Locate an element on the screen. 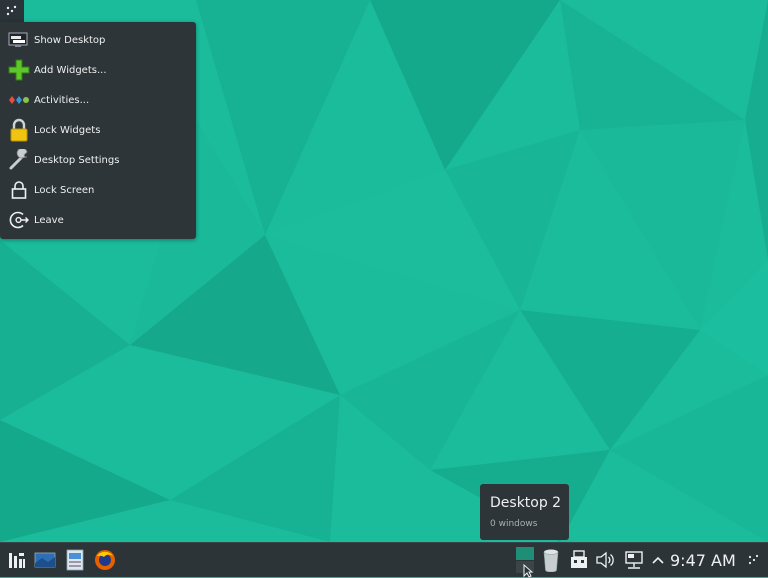  menu-item-label: Leave is located at coordinates (49, 220).